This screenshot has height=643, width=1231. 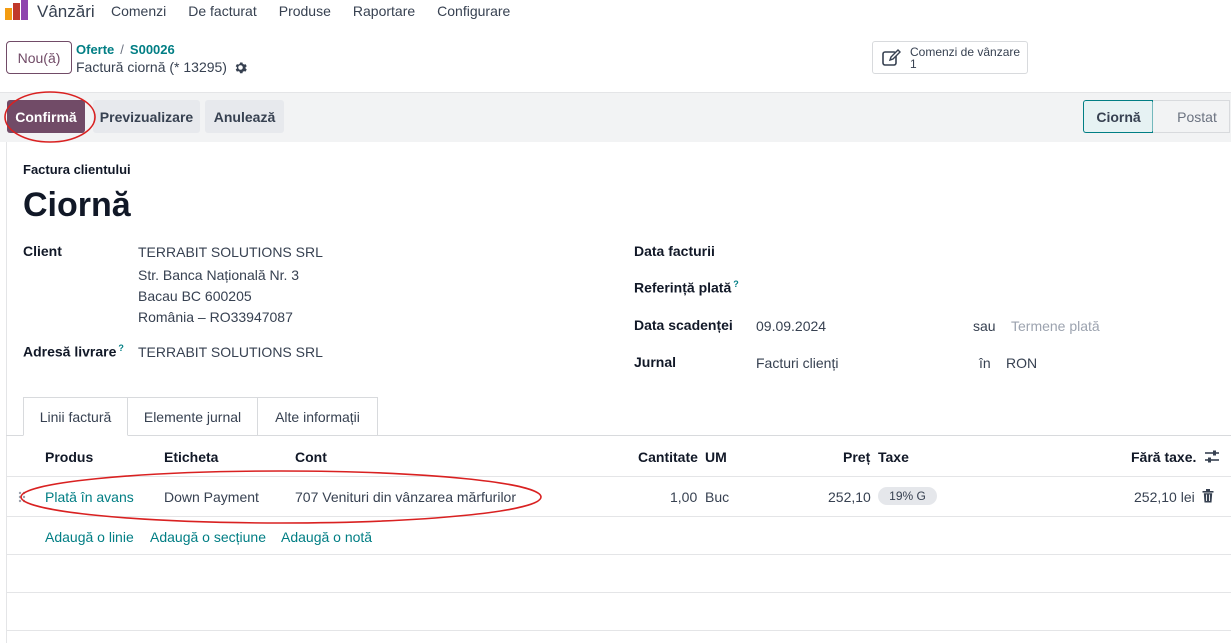 I want to click on row-product: Plată în avans, so click(x=89, y=497).